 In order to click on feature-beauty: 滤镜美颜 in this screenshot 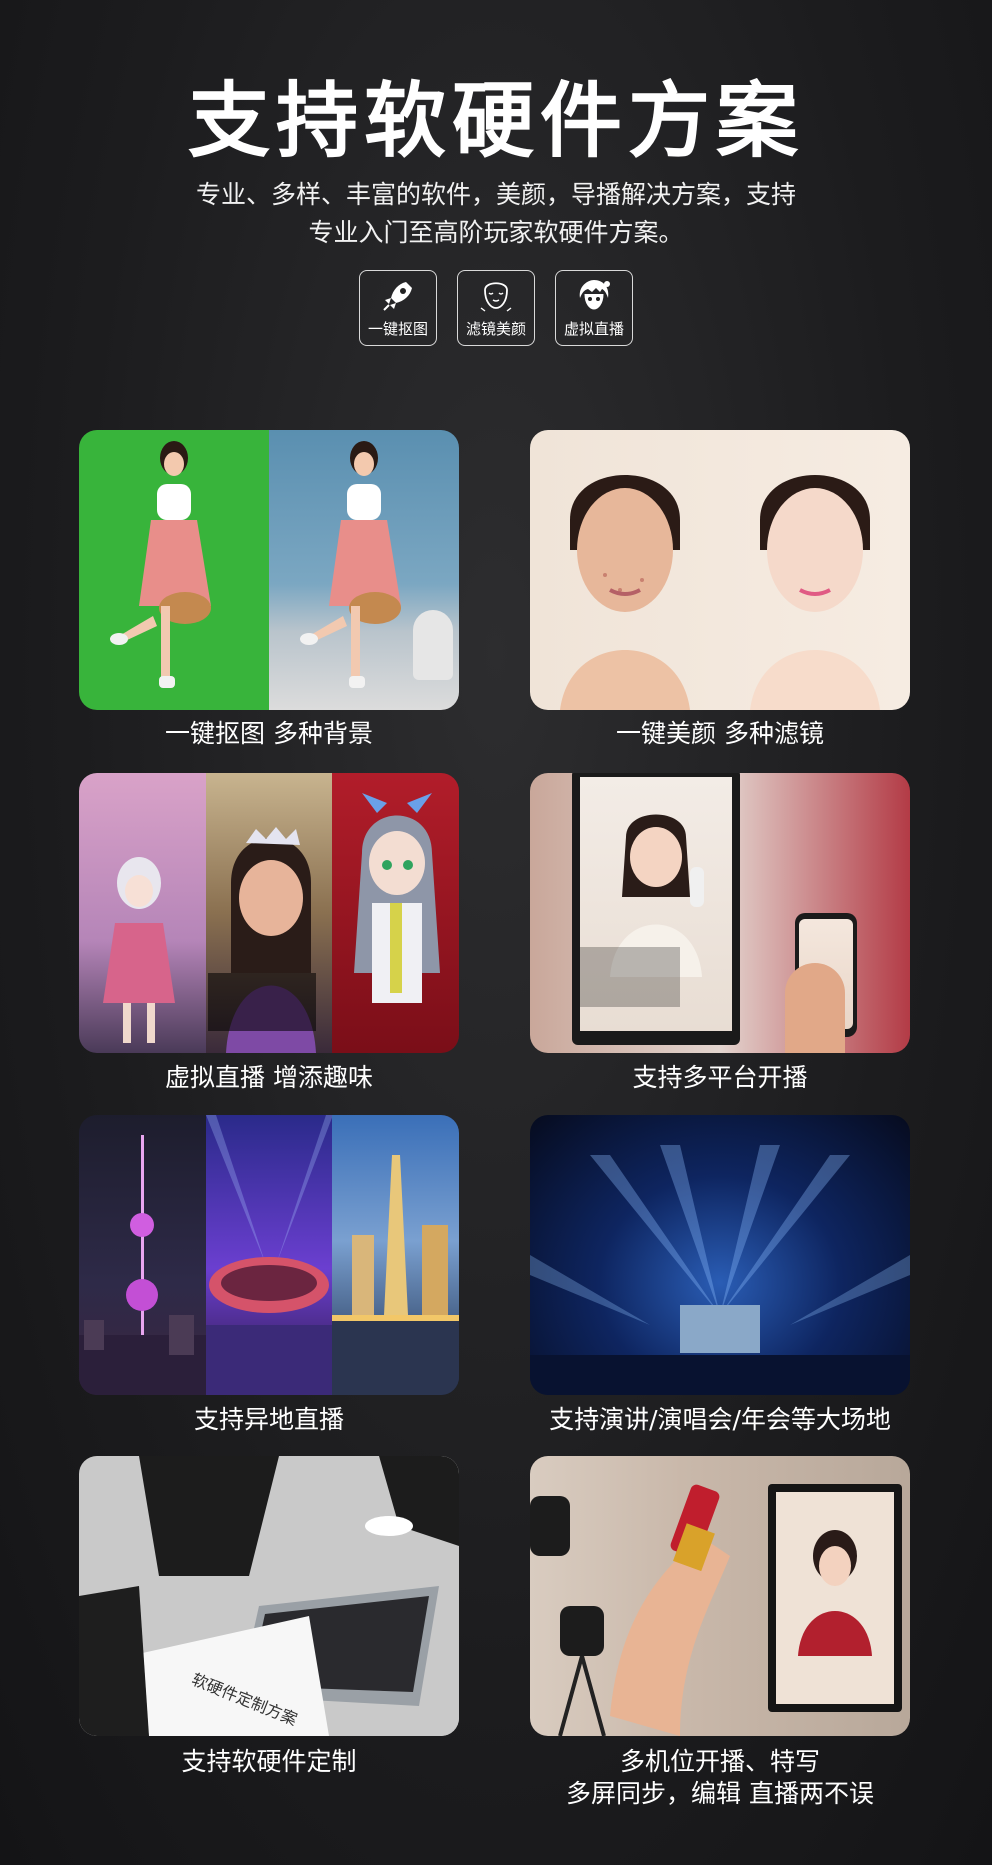, I will do `click(496, 308)`.